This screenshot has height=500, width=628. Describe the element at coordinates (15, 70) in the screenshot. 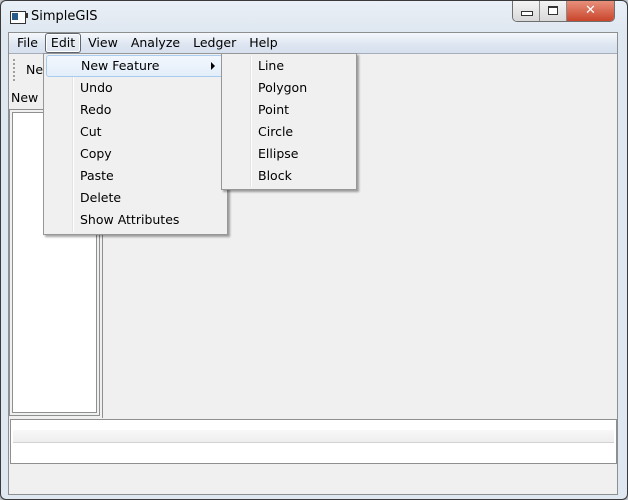

I see `toolbar-grip-handle` at that location.